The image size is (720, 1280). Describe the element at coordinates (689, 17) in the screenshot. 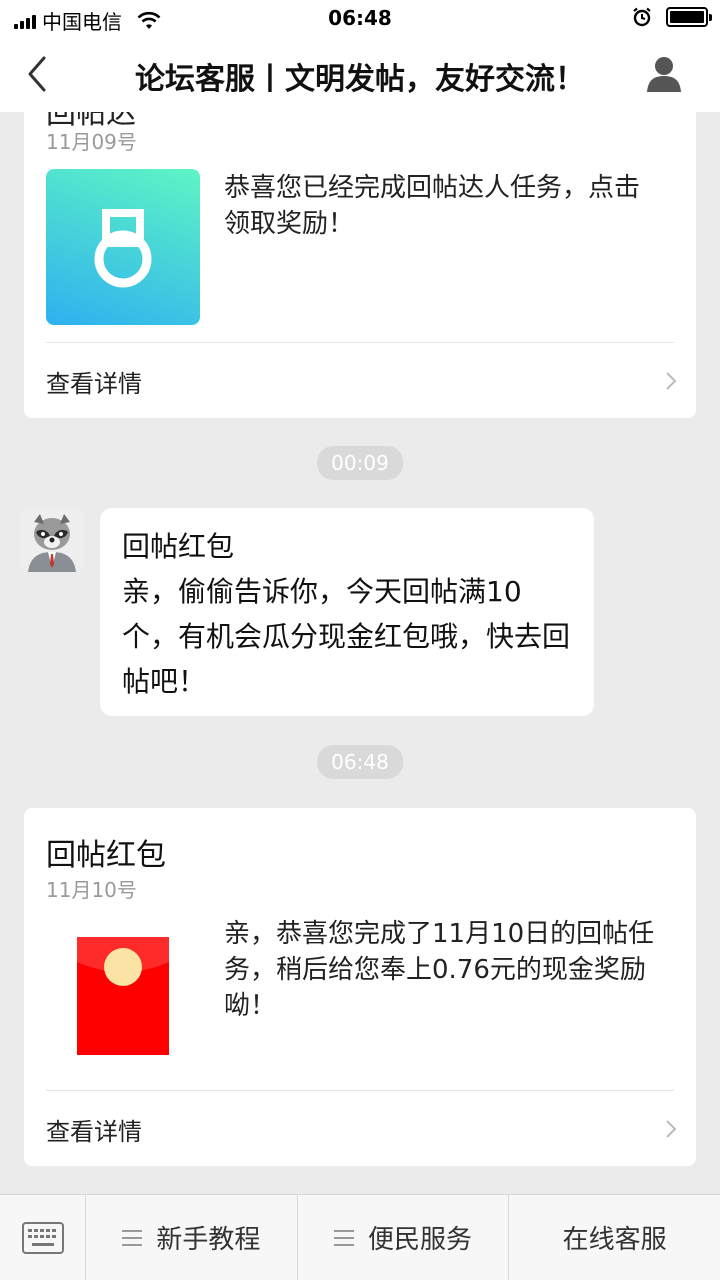

I see `battery-icon` at that location.